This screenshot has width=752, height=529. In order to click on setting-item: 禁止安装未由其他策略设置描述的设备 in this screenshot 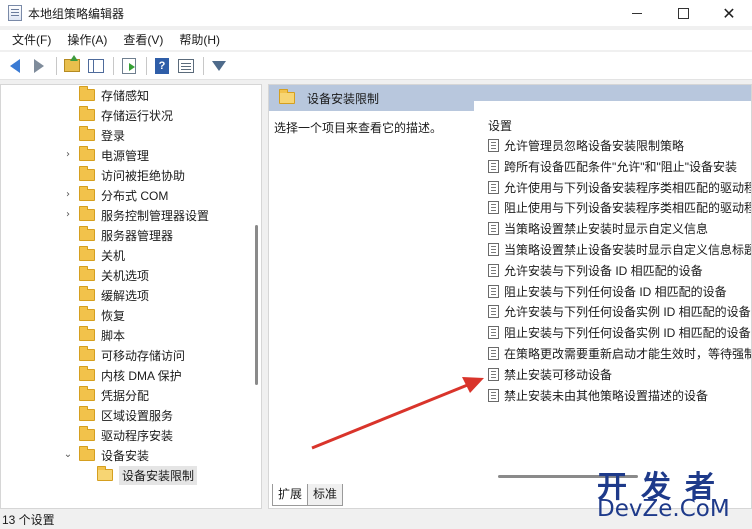, I will do `click(598, 395)`.